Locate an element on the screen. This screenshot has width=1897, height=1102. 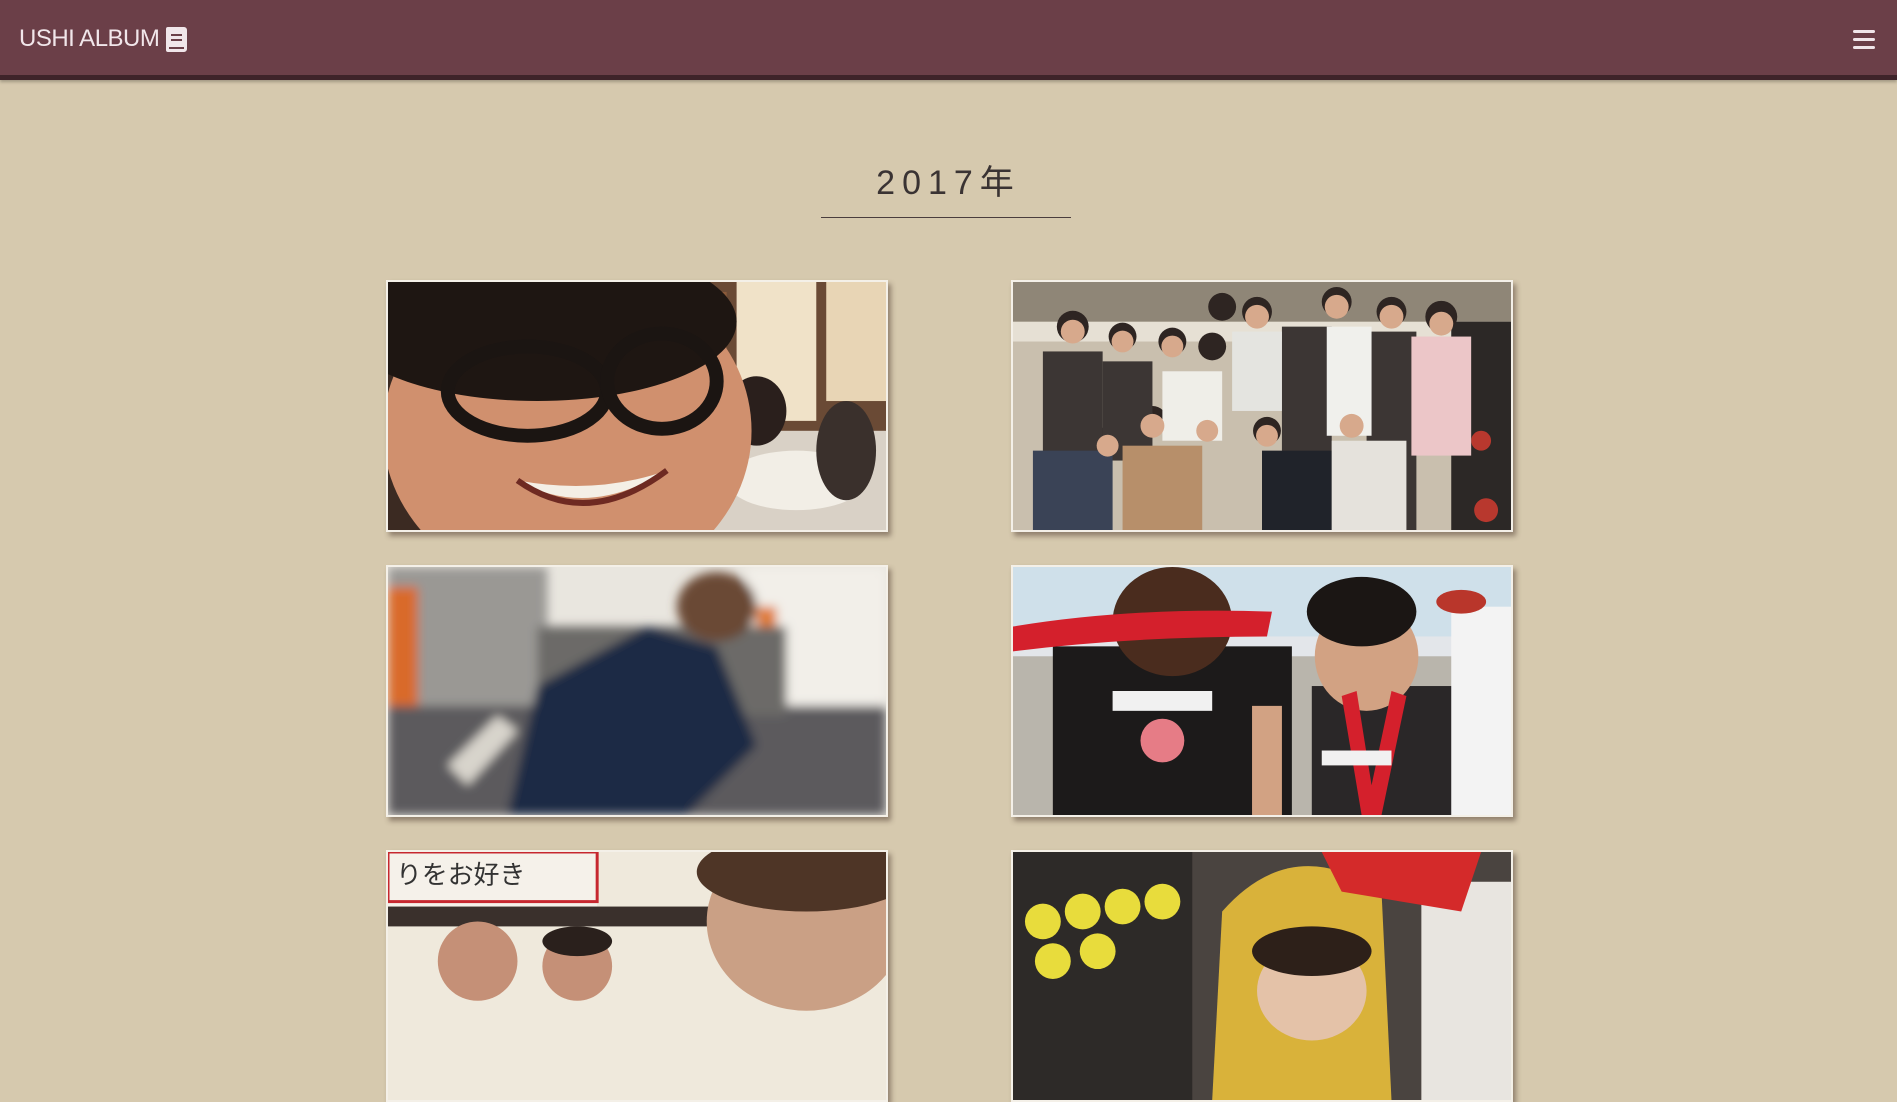
section-title: 2017年 is located at coordinates (948, 183).